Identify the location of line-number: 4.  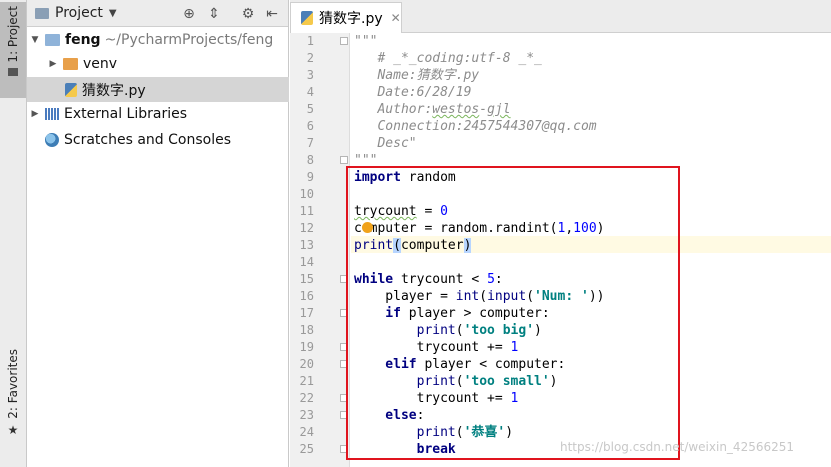
(310, 92).